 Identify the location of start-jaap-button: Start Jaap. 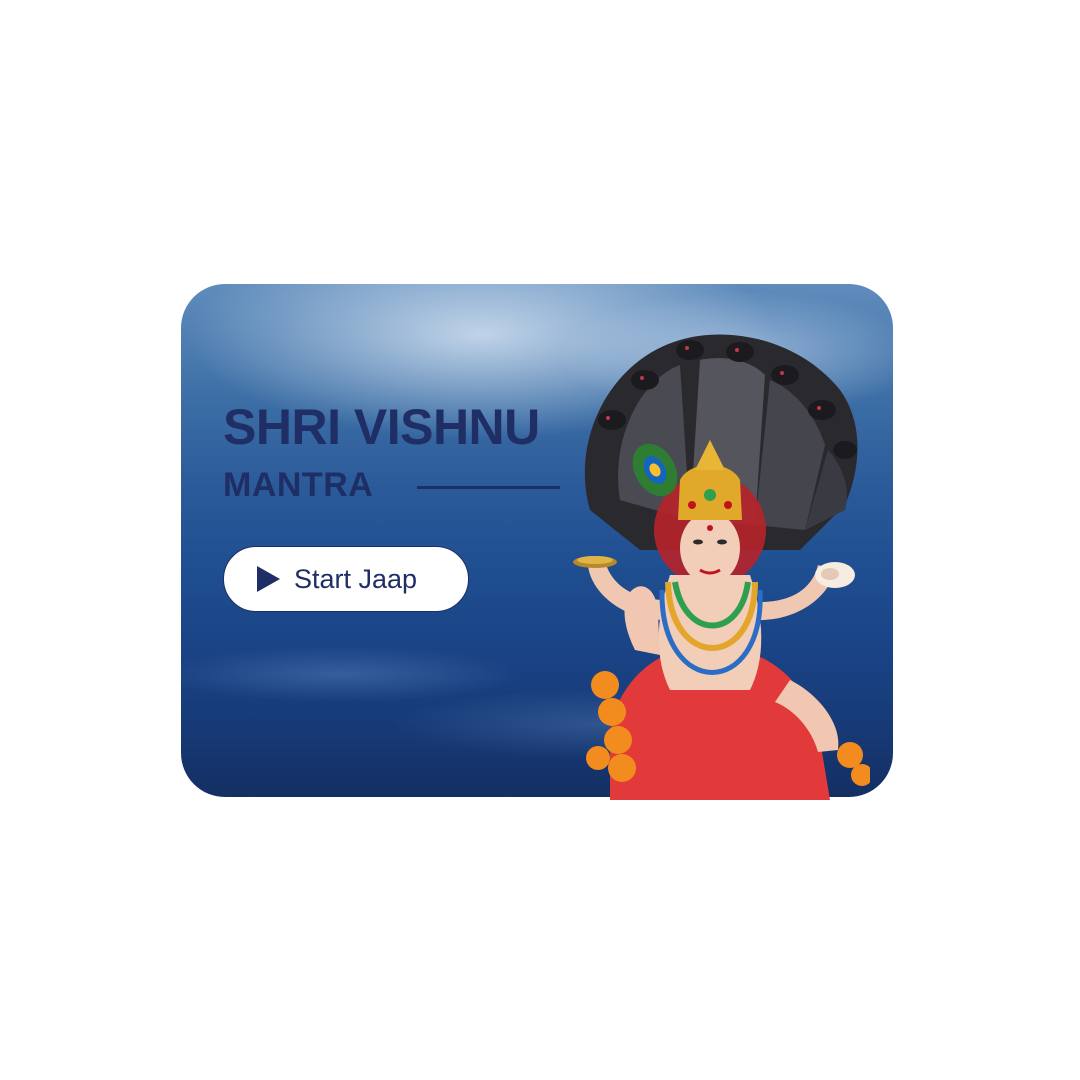
(346, 579).